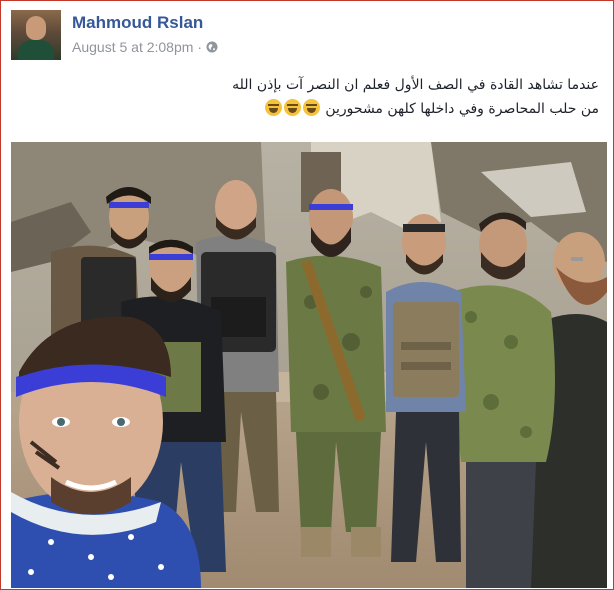 Image resolution: width=614 pixels, height=590 pixels. Describe the element at coordinates (212, 47) in the screenshot. I see `globe-icon` at that location.